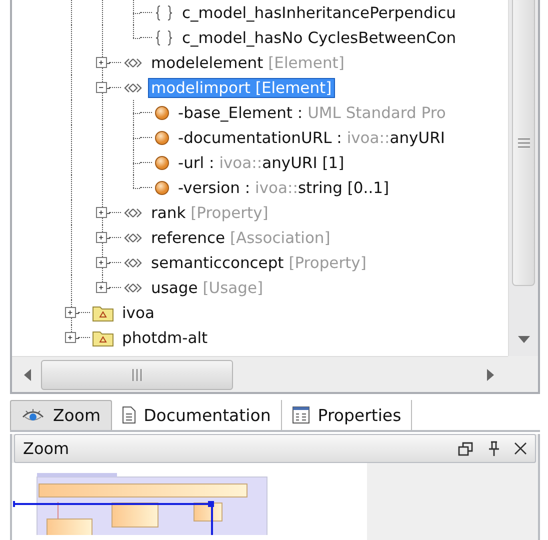 This screenshot has width=548, height=540. I want to click on attribute-label: -url : ivoa::anyURI [1], so click(261, 163).